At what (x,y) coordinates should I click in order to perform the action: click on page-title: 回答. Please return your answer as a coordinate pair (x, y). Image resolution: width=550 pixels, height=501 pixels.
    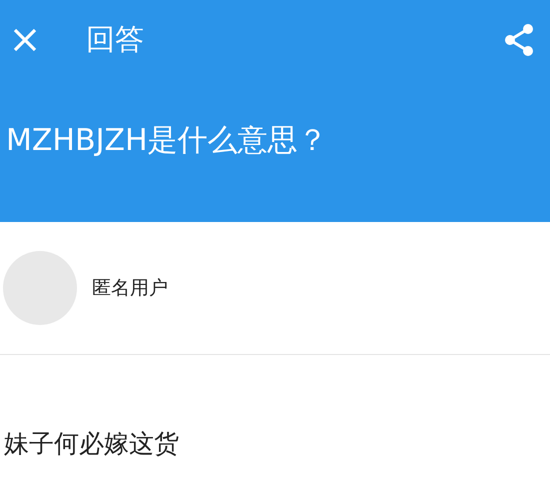
    Looking at the image, I should click on (115, 39).